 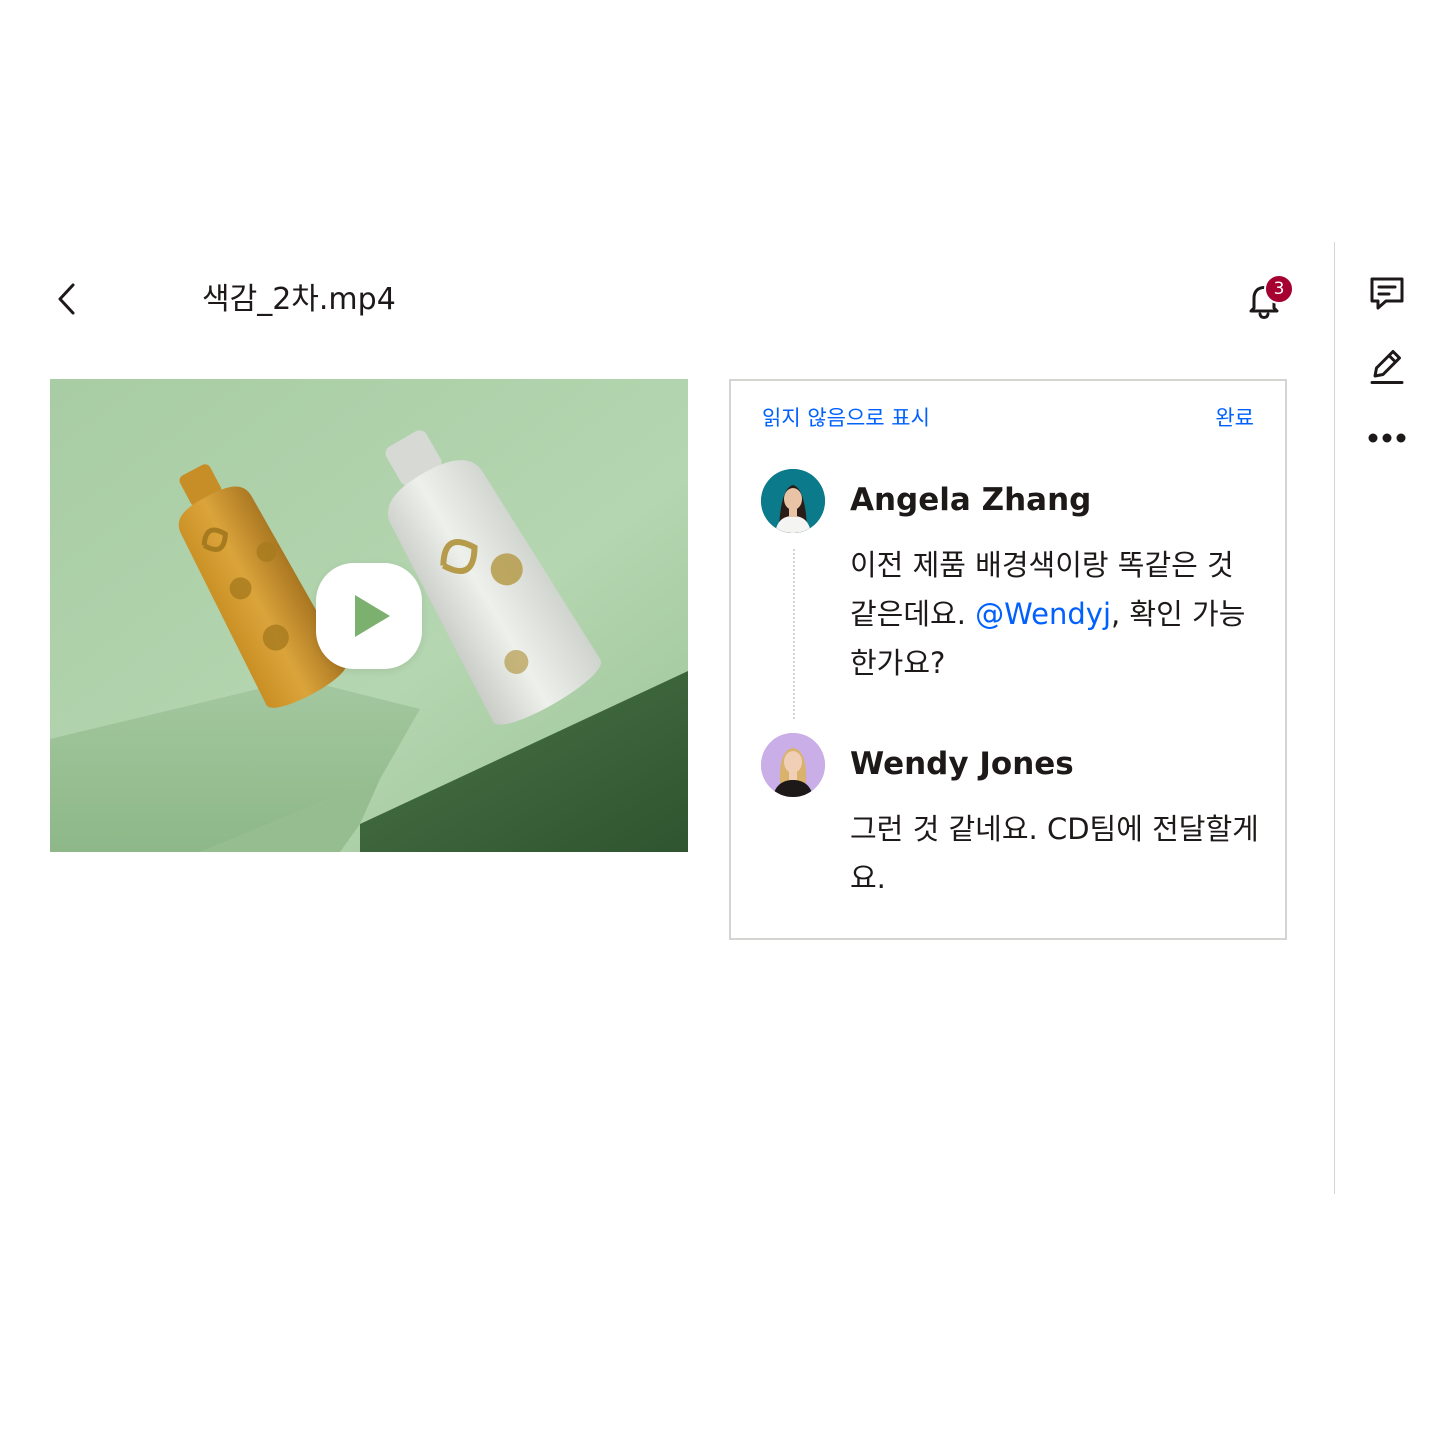 I want to click on video-preview, so click(x=369, y=615).